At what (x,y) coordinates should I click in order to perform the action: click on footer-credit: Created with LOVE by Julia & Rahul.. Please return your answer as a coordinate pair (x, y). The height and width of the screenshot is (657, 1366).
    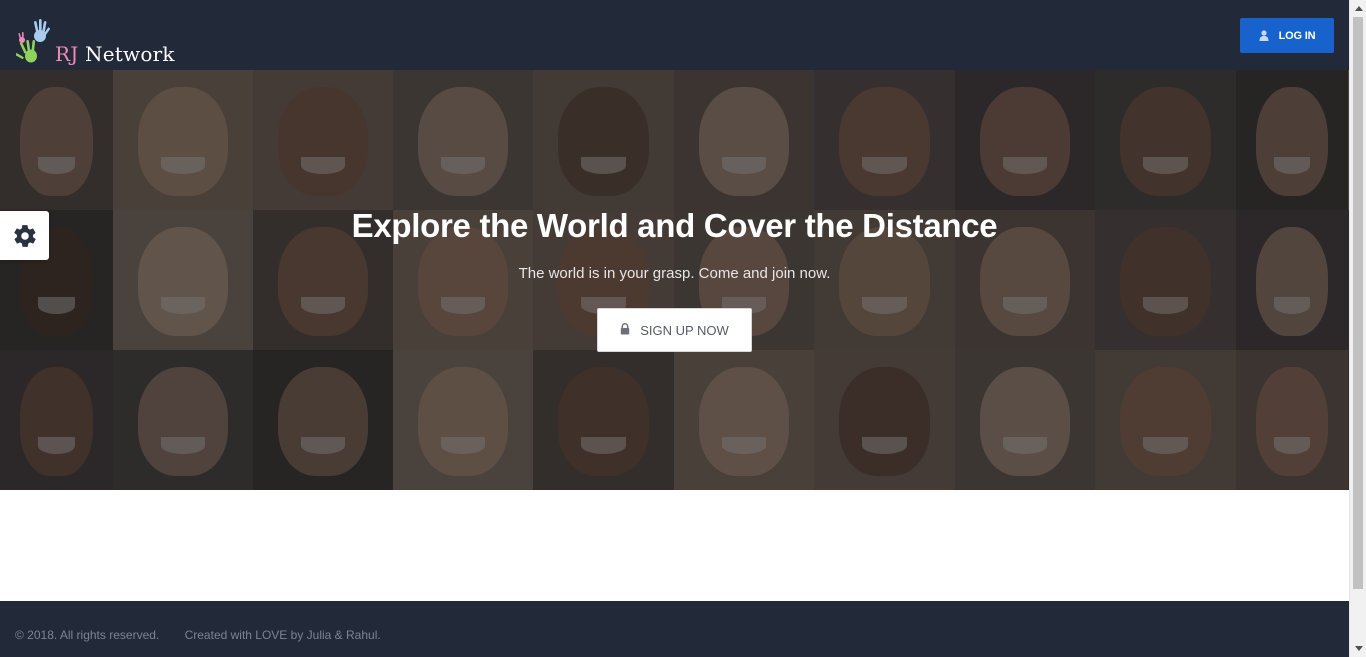
    Looking at the image, I should click on (282, 635).